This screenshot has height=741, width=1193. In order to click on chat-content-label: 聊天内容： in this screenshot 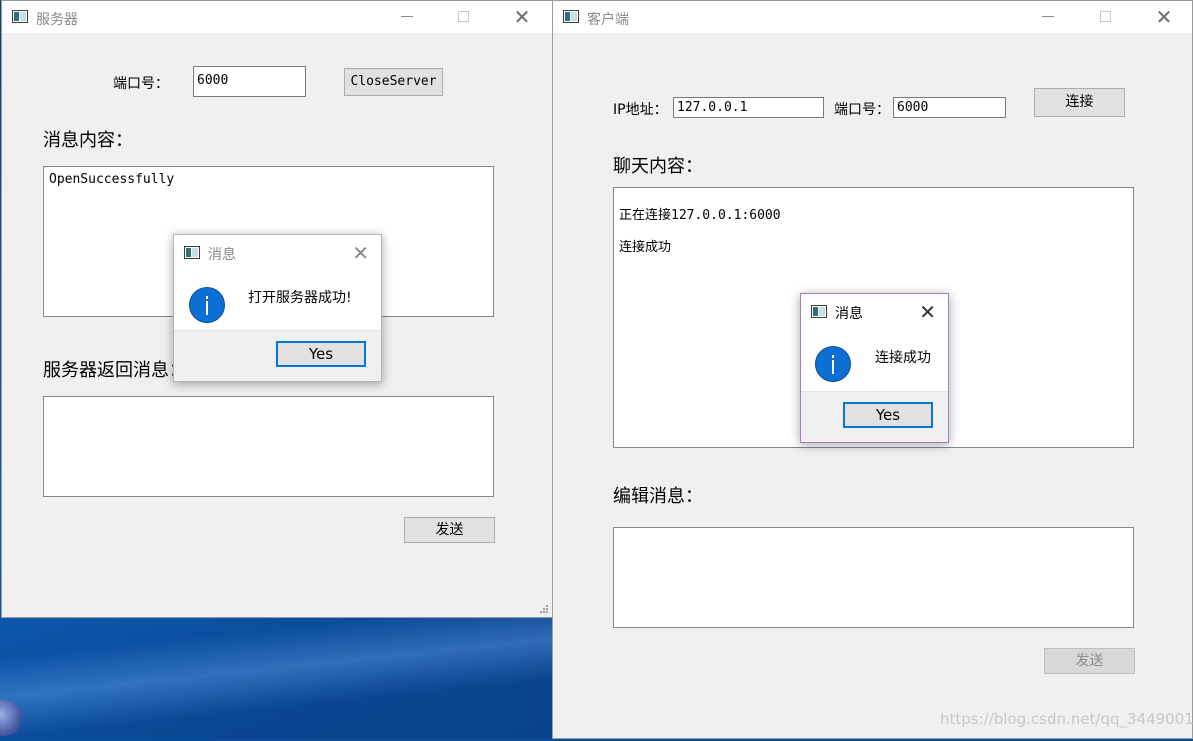, I will do `click(658, 166)`.